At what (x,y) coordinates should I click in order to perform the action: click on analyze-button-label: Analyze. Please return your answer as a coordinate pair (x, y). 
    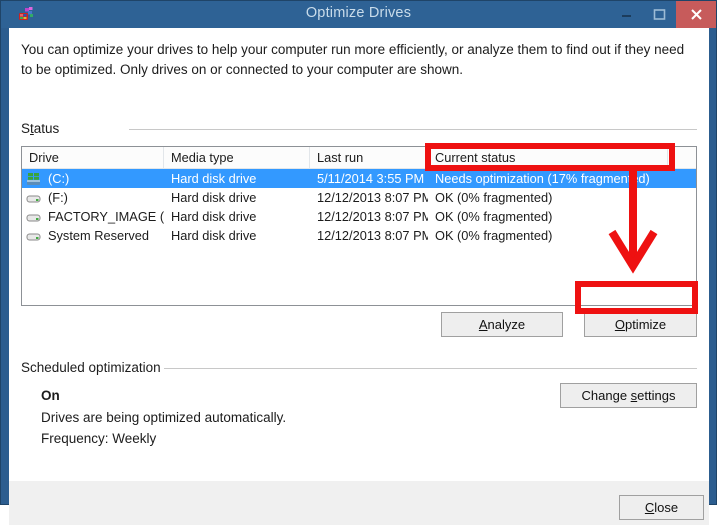
    Looking at the image, I should click on (502, 324).